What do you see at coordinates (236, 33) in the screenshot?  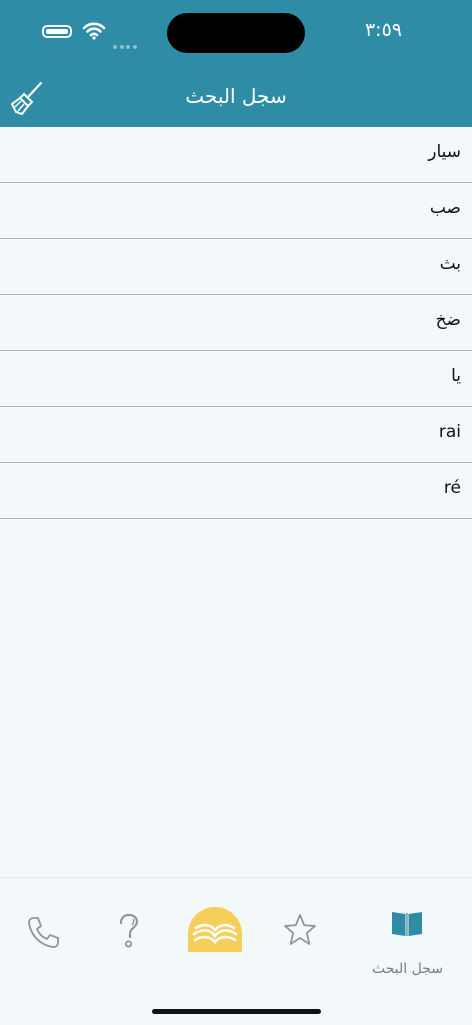 I see `dynamic-island` at bounding box center [236, 33].